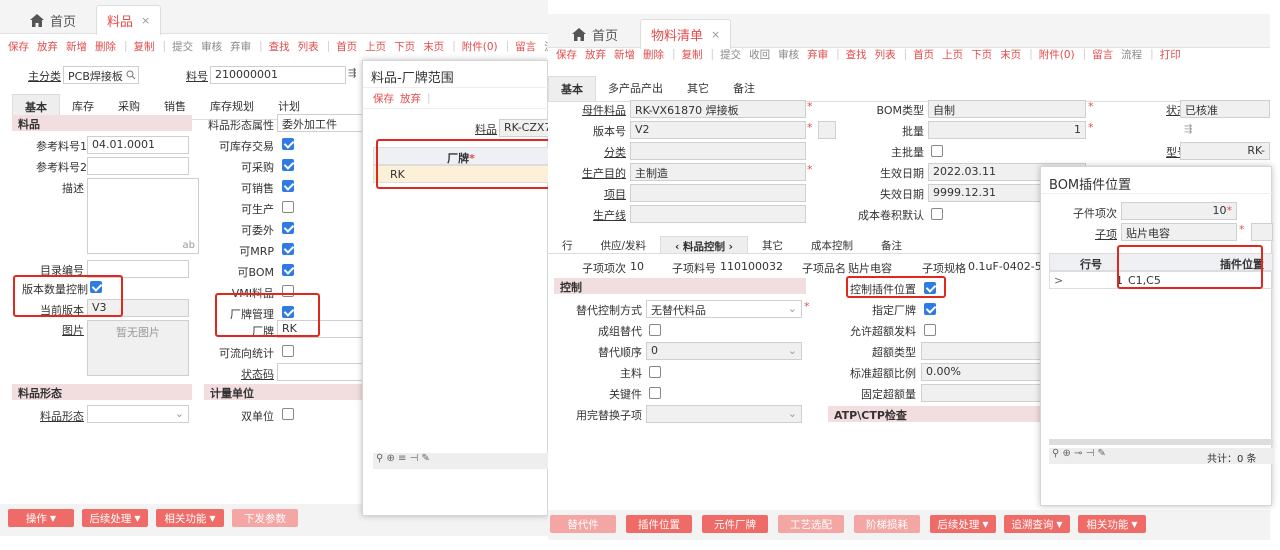 The height and width of the screenshot is (550, 1280). Describe the element at coordinates (131, 75) in the screenshot. I see `search-icon` at that location.